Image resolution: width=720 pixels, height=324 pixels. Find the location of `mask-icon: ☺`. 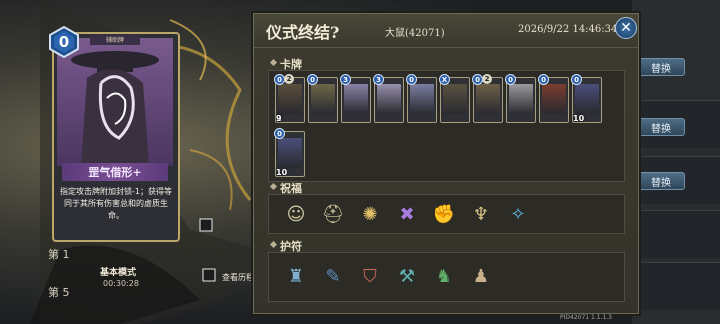

mask-icon: ☺ is located at coordinates (296, 214).